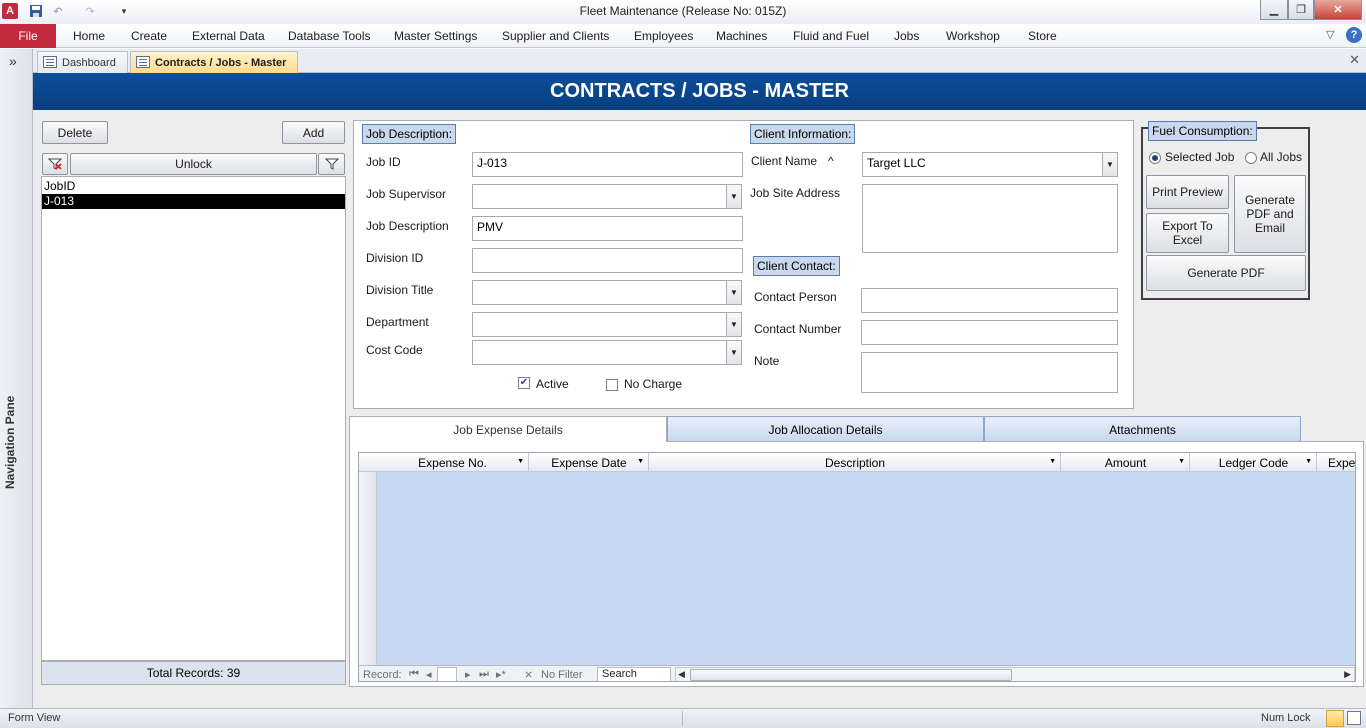 The height and width of the screenshot is (728, 1366). What do you see at coordinates (228, 36) in the screenshot?
I see `tab-external-data: External Data` at bounding box center [228, 36].